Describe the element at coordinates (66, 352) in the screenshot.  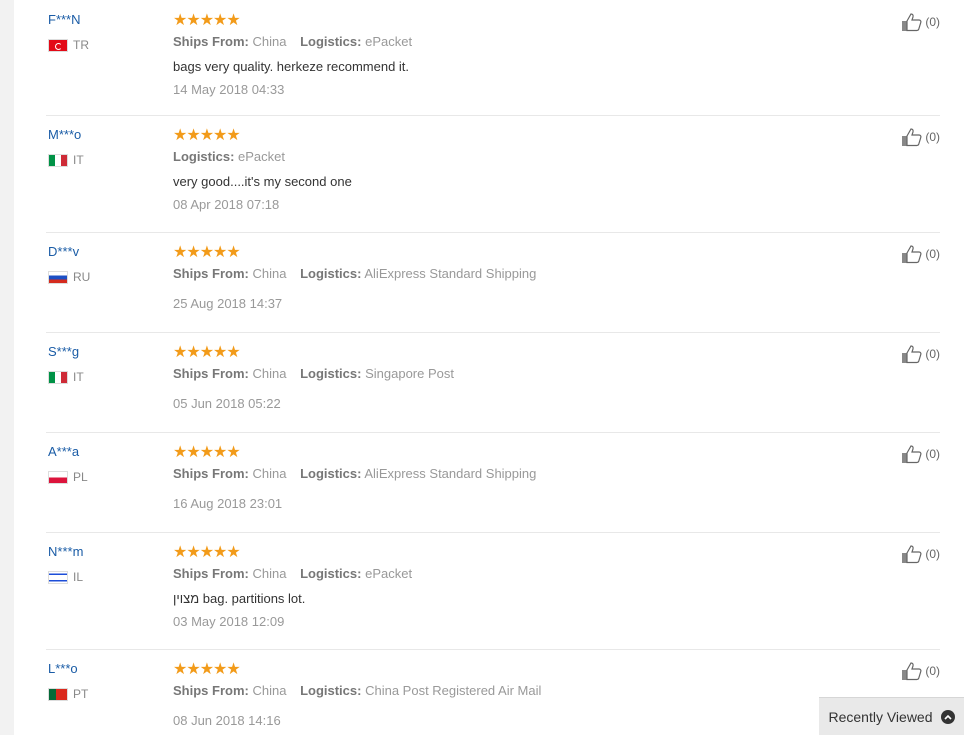
I see `reviewer-name: S***g` at that location.